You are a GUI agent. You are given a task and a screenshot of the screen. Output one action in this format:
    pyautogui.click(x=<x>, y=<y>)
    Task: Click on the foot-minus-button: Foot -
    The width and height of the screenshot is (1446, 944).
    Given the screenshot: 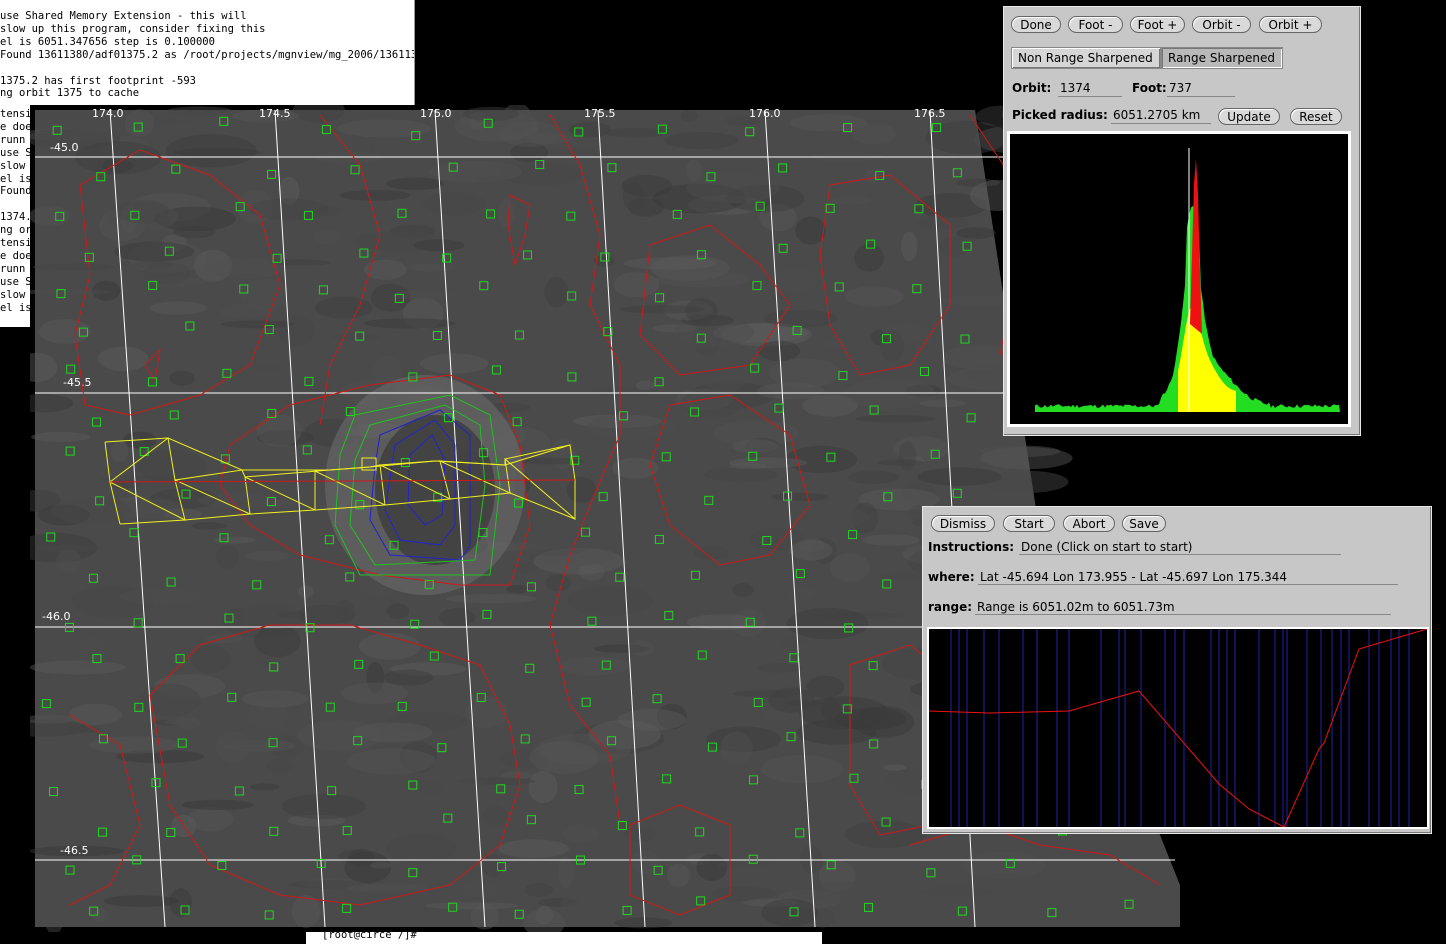 What is the action you would take?
    pyautogui.click(x=1095, y=24)
    